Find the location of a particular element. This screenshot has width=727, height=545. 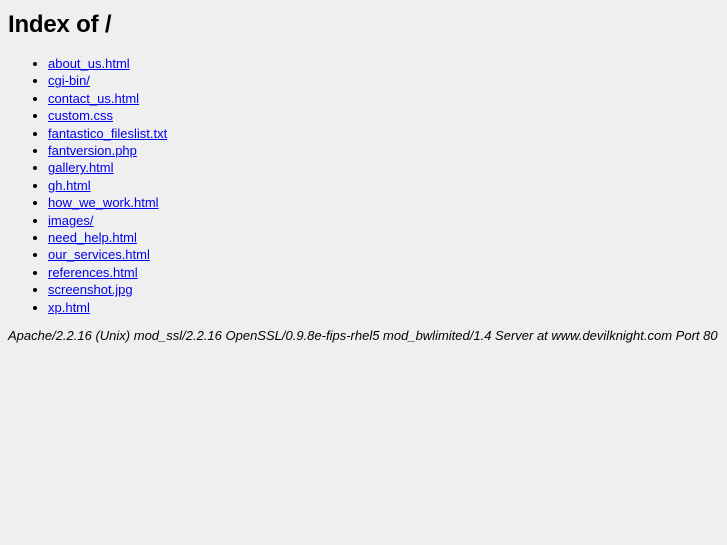

page-title: Index of / is located at coordinates (363, 24).